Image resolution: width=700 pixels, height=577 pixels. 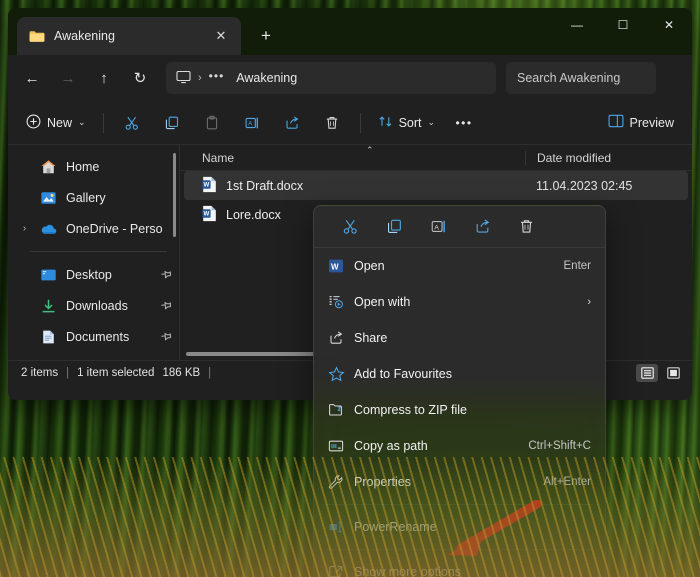 I want to click on breadcrumb-current: Awakening, so click(x=267, y=78).